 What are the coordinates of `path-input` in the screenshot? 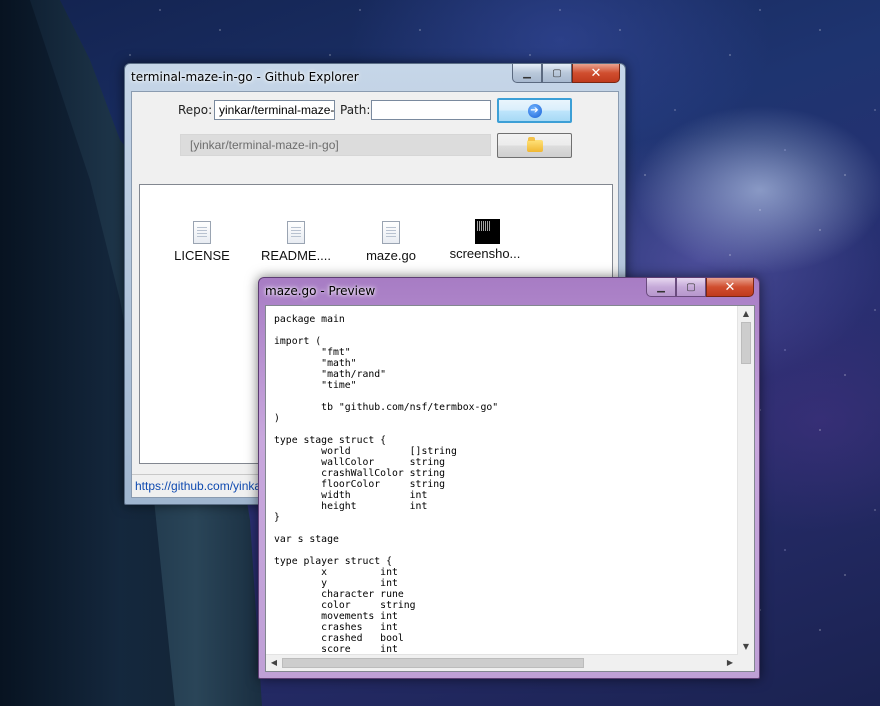 It's located at (431, 110).